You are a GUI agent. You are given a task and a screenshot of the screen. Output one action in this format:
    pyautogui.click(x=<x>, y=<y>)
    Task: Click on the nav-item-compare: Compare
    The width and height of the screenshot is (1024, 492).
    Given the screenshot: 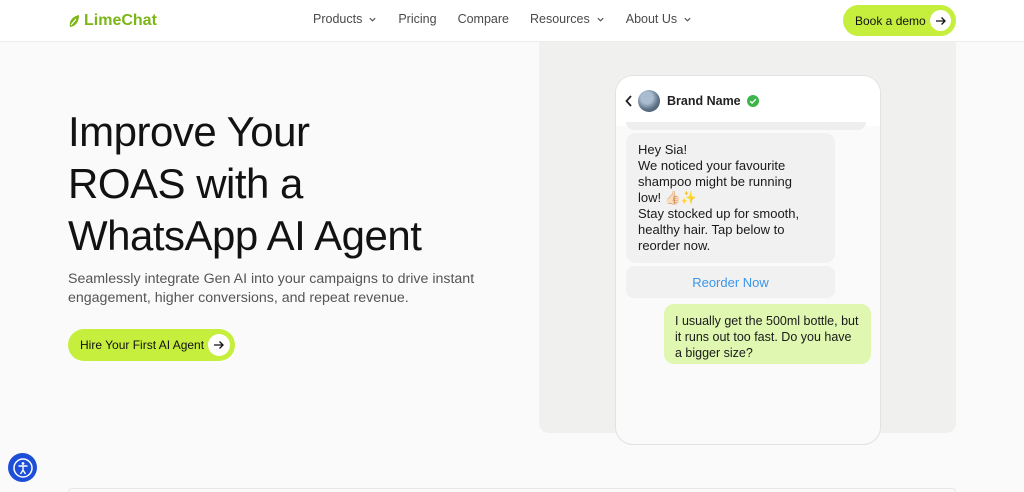 What is the action you would take?
    pyautogui.click(x=483, y=19)
    